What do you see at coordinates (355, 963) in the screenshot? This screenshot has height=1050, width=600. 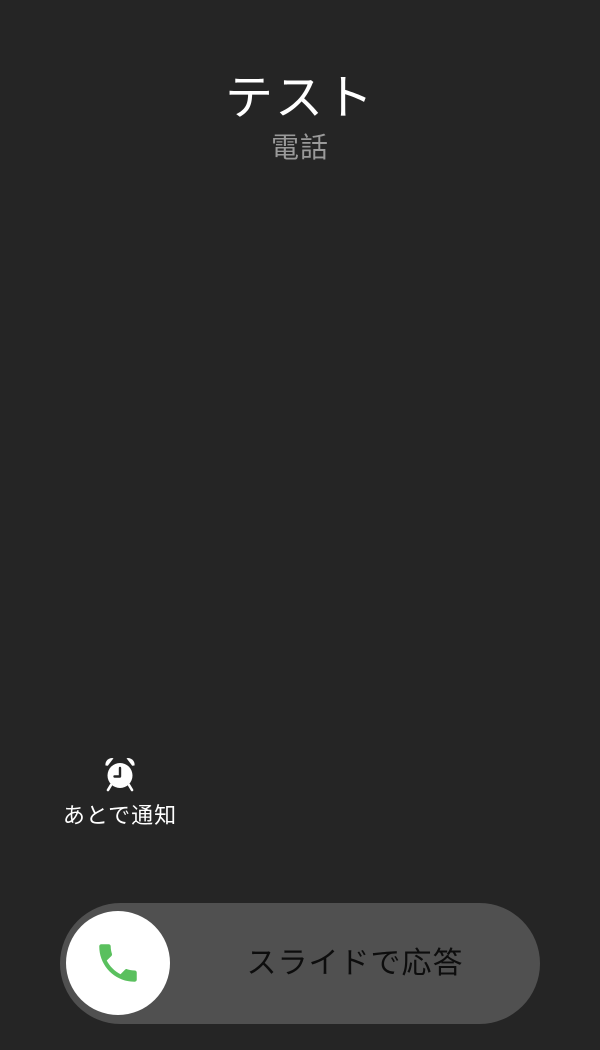 I see `slide-to-answer-label: スライドで応答` at bounding box center [355, 963].